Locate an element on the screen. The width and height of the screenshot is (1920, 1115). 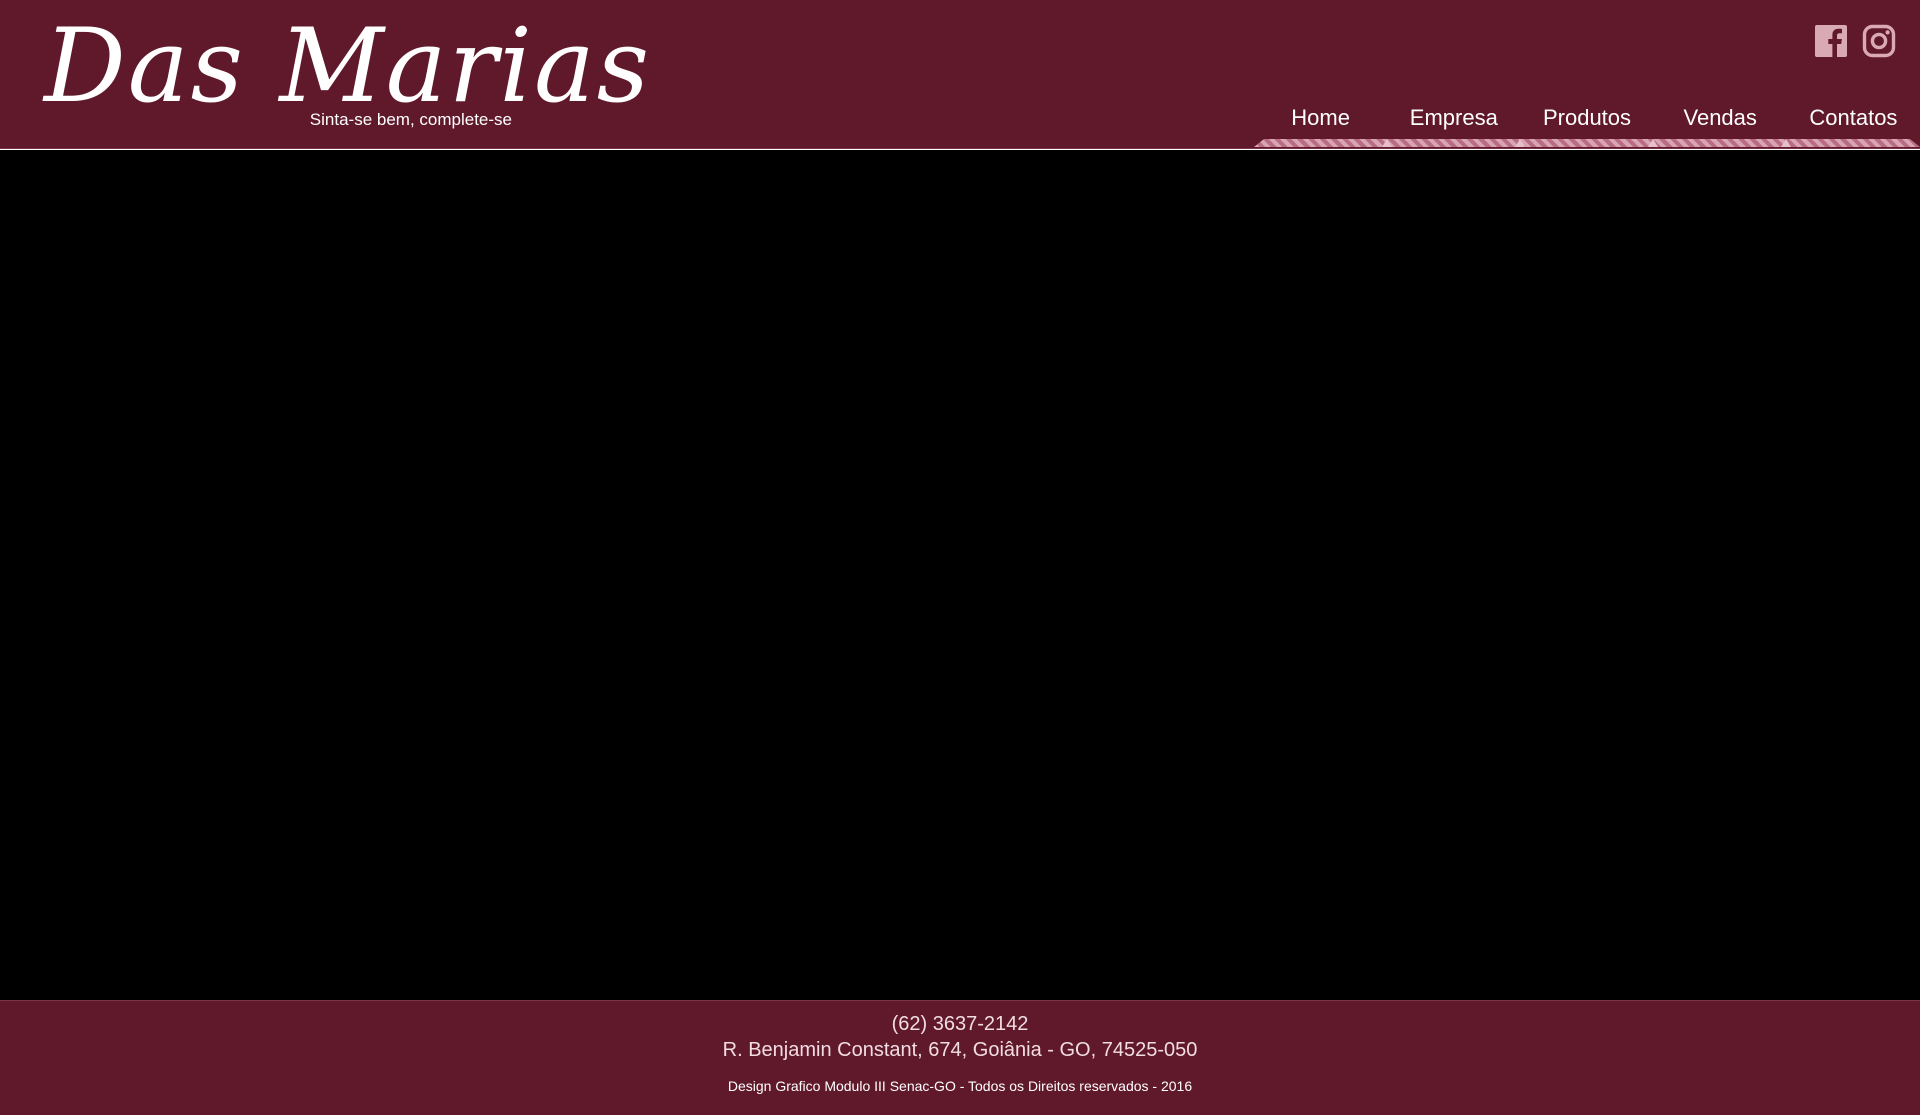
facebook-icon is located at coordinates (1831, 41).